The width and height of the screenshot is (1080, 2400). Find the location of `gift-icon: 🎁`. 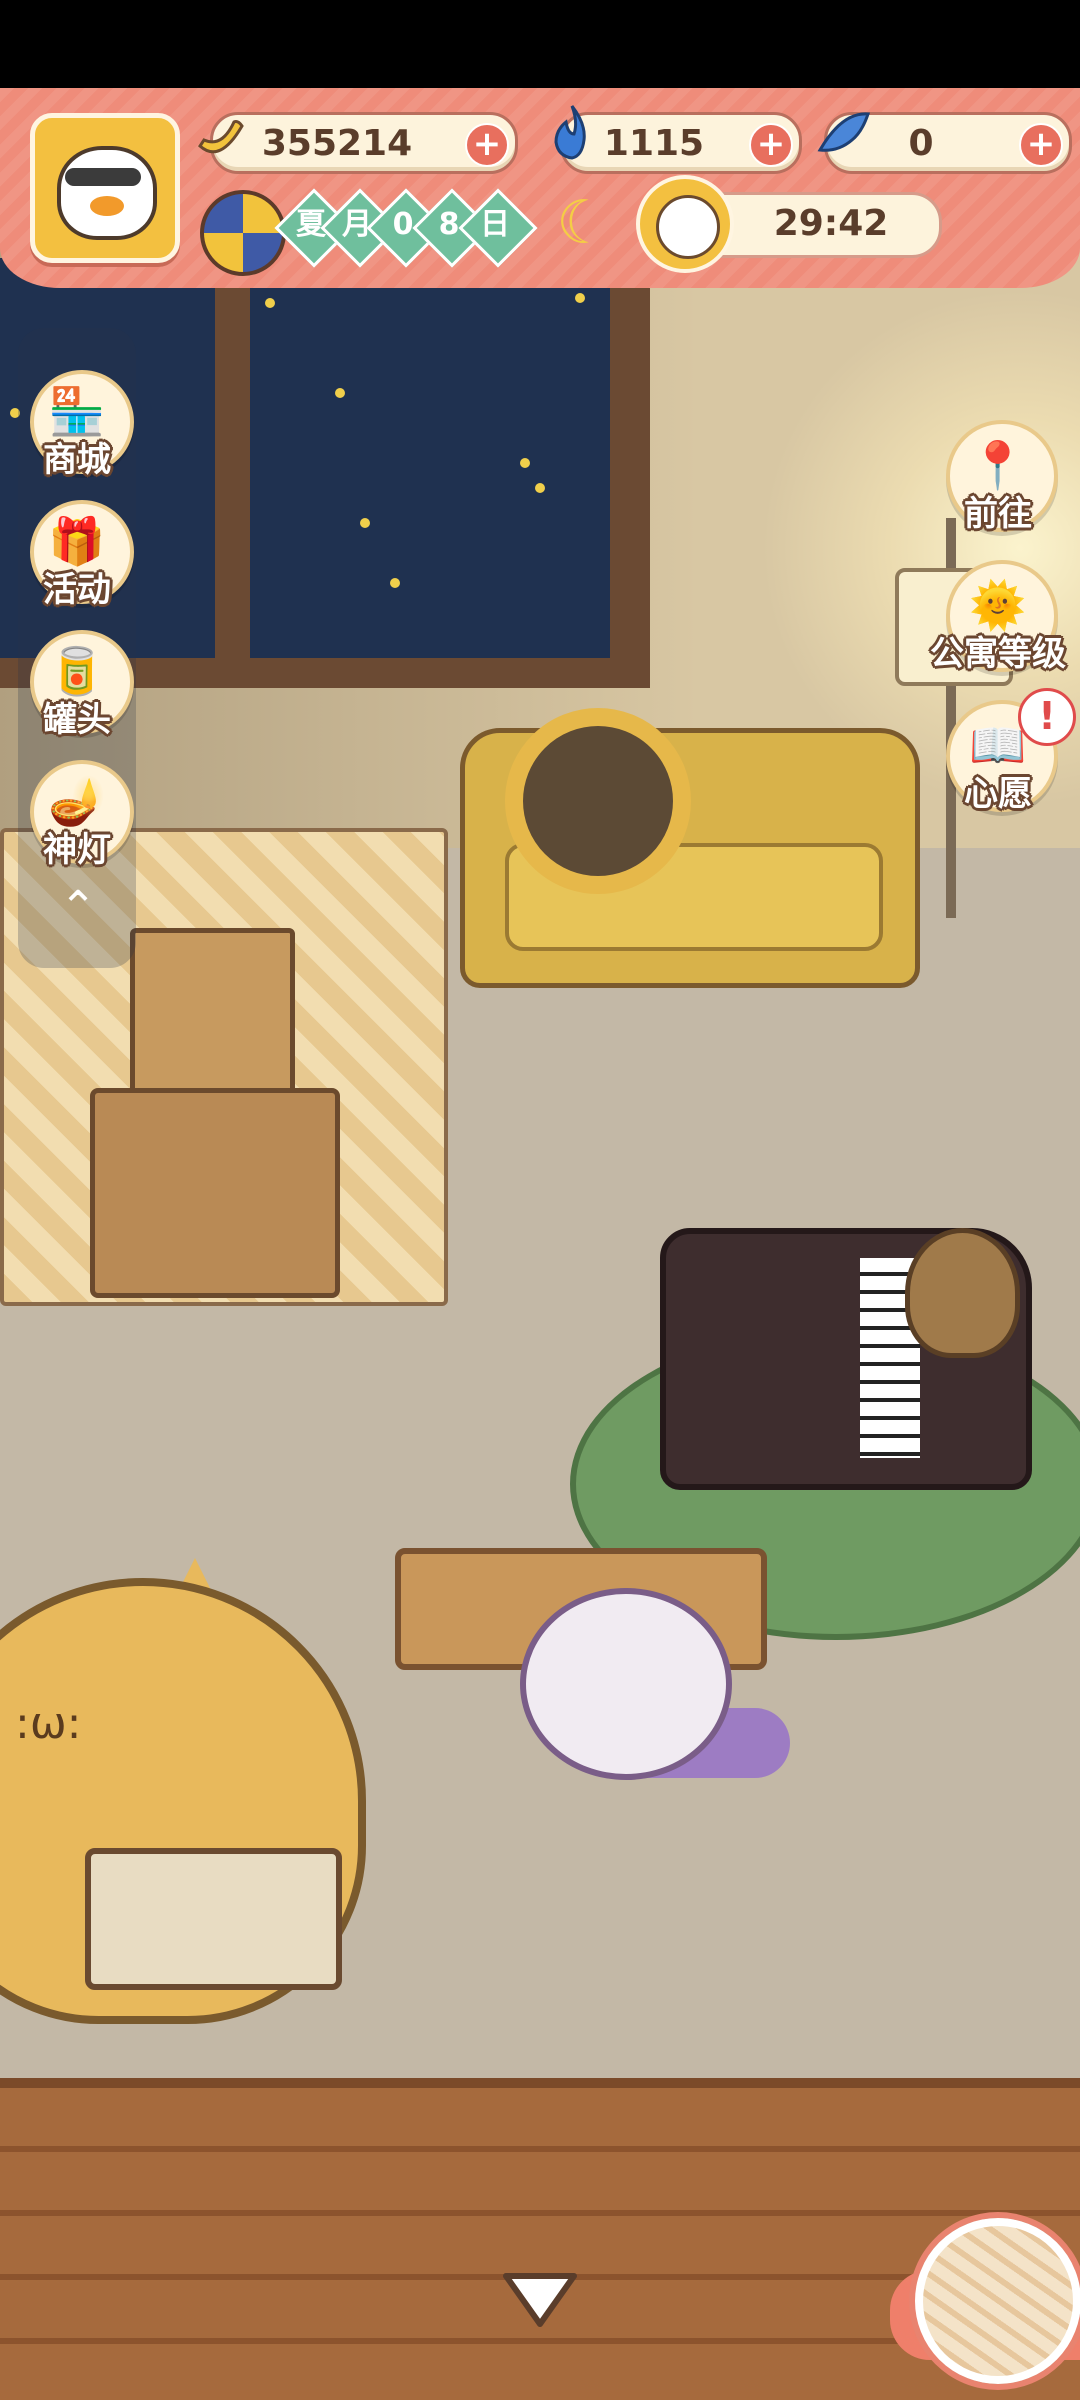

gift-icon: 🎁 is located at coordinates (77, 541).